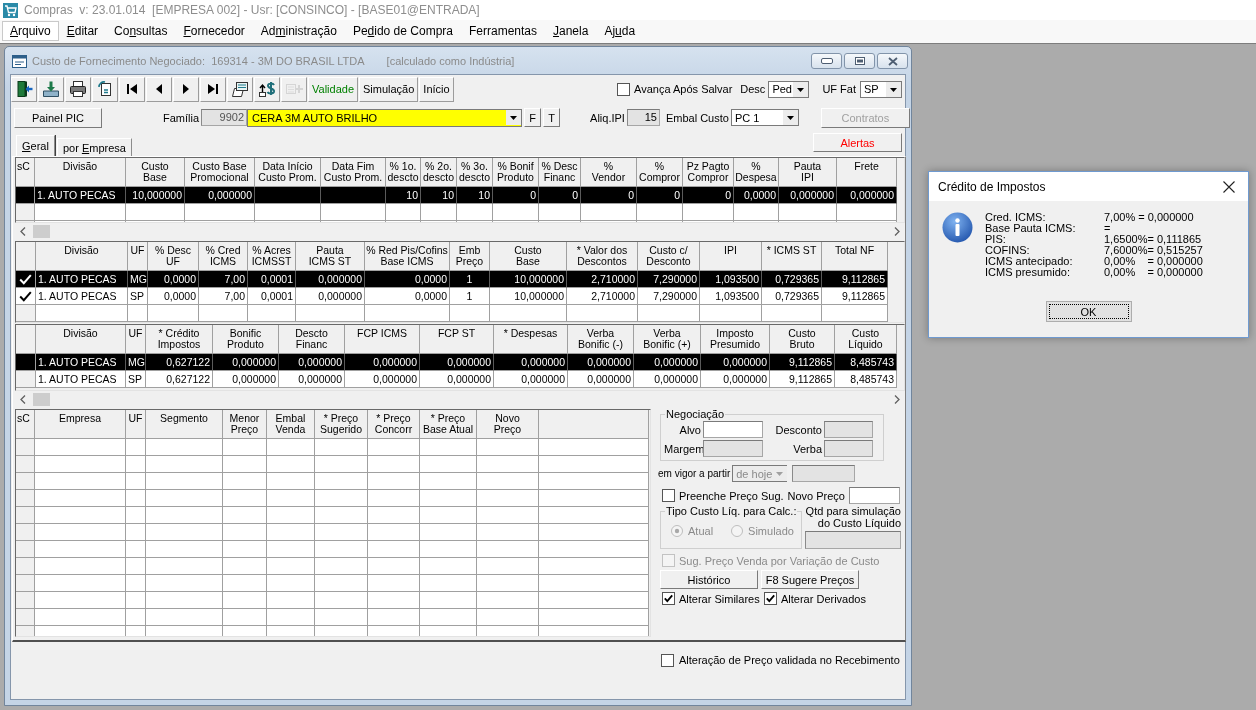 The height and width of the screenshot is (710, 1256). I want to click on tray-arrow-icon, so click(51, 89).